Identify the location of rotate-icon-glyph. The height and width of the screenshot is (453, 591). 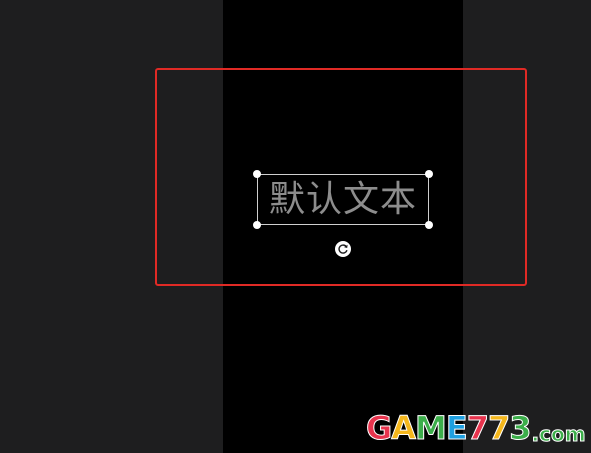
(343, 249).